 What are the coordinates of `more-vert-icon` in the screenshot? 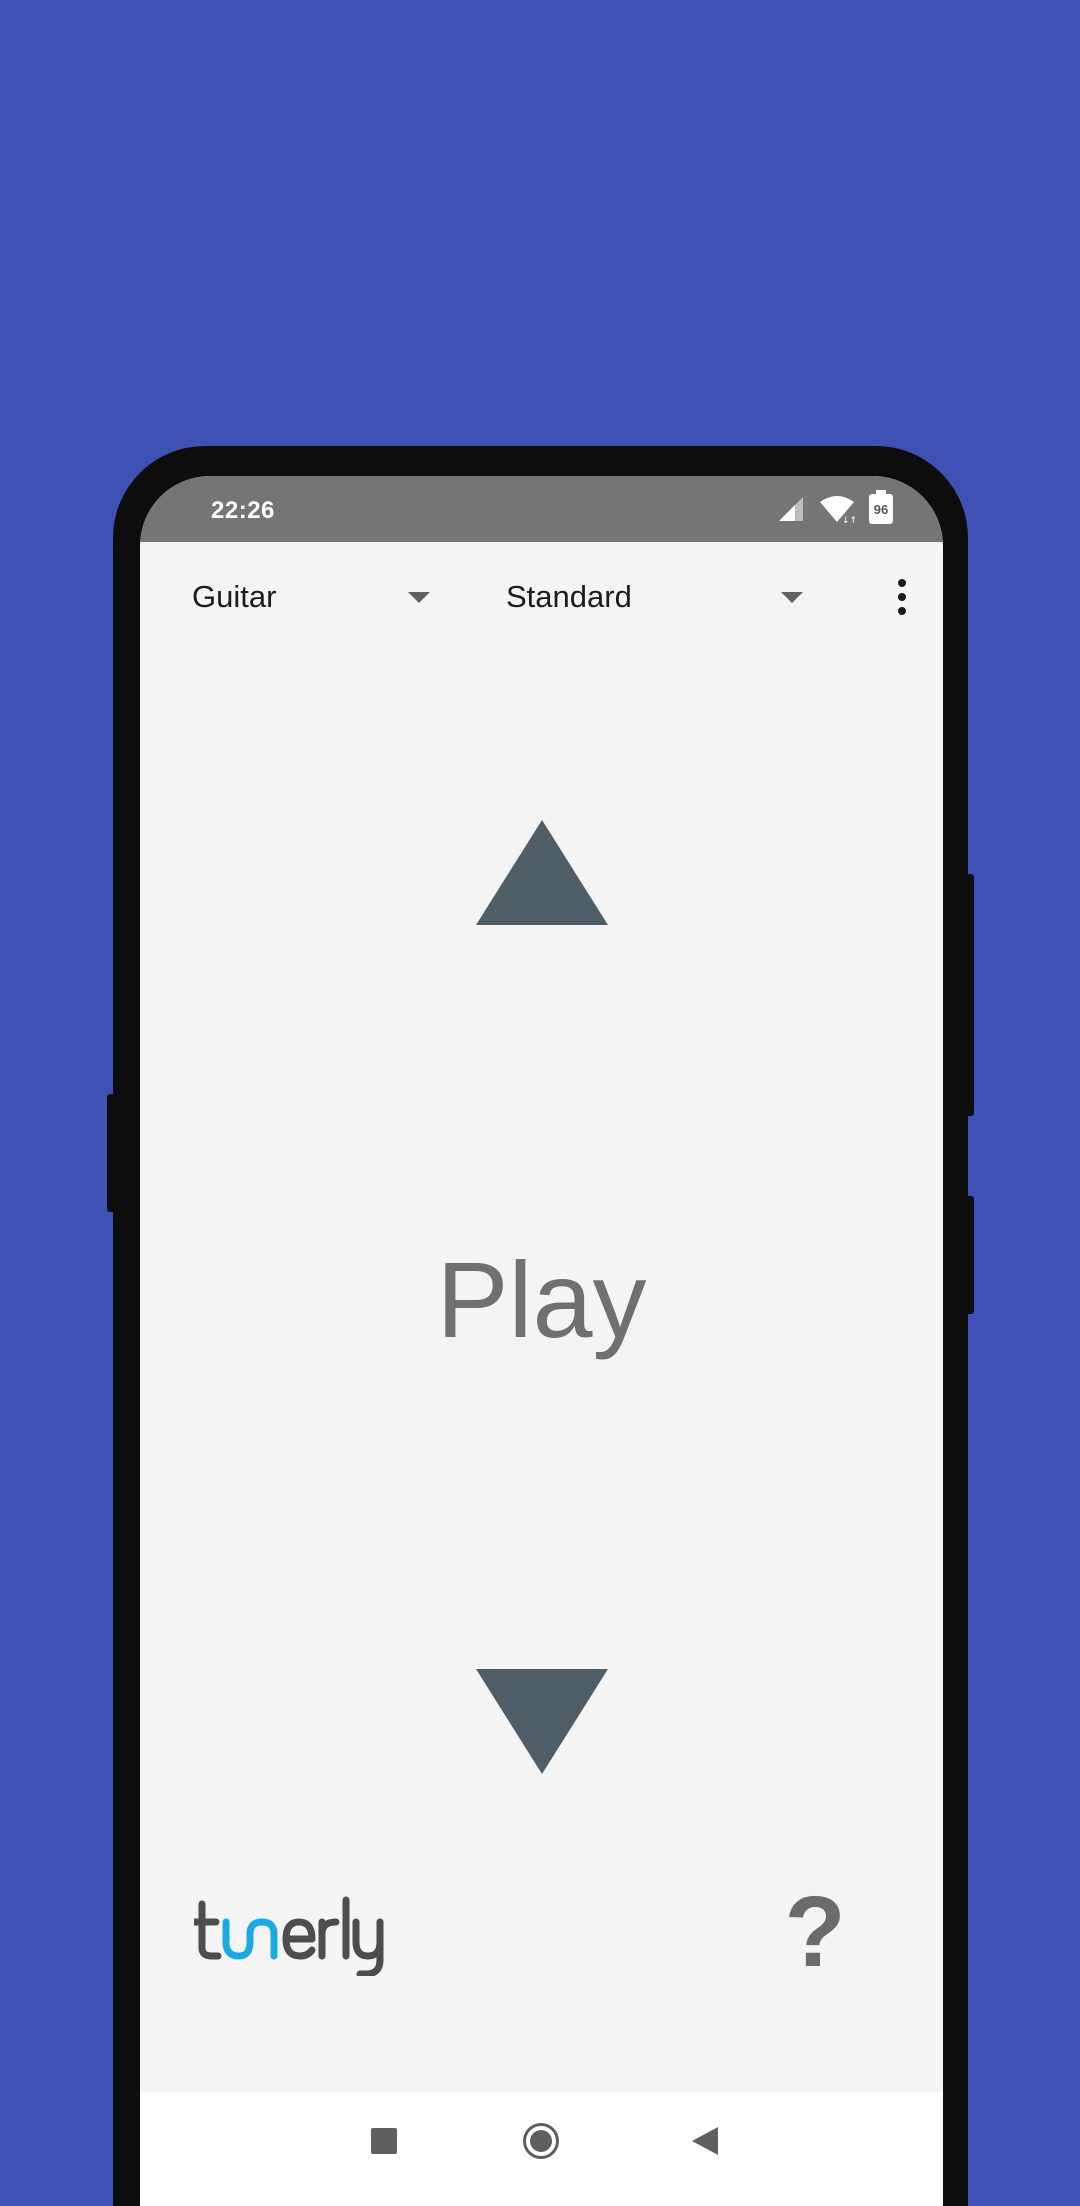 It's located at (902, 583).